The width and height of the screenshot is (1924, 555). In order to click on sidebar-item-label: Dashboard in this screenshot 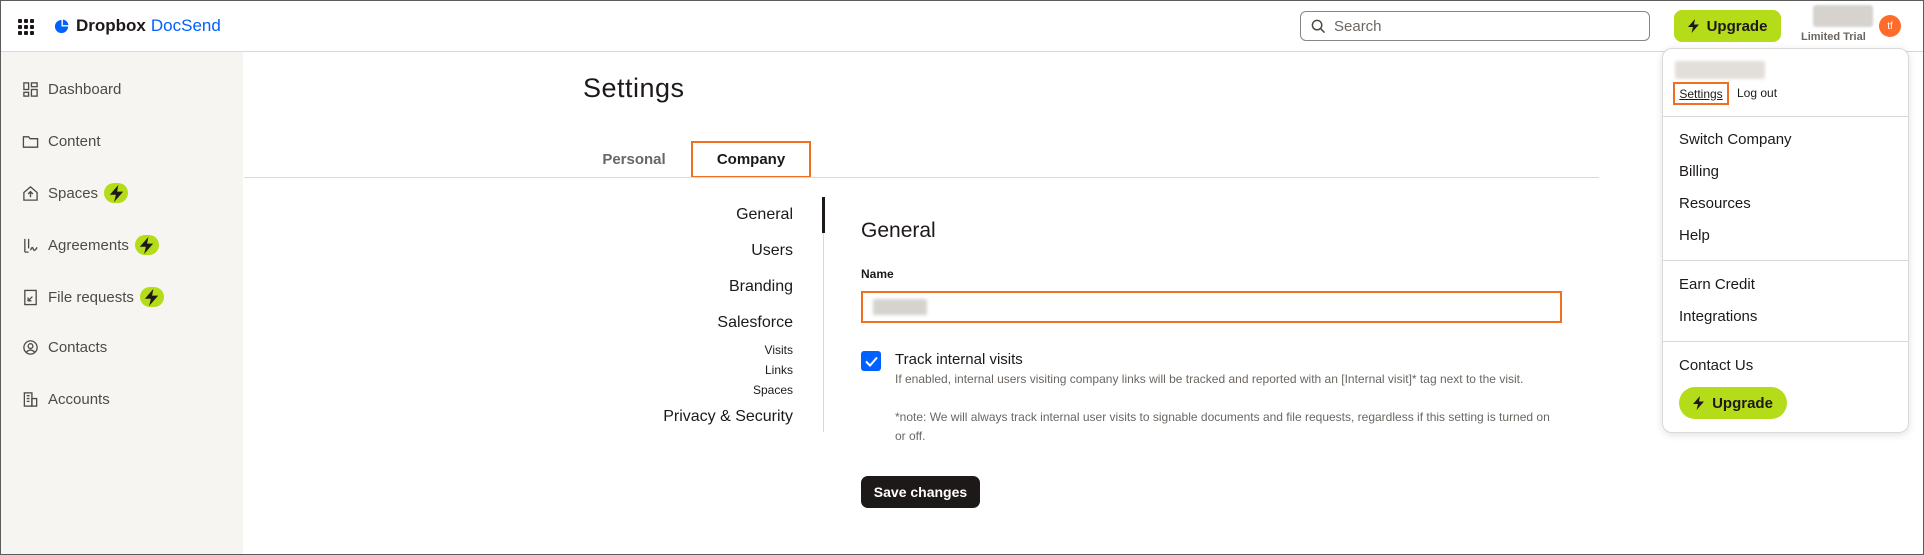, I will do `click(85, 89)`.